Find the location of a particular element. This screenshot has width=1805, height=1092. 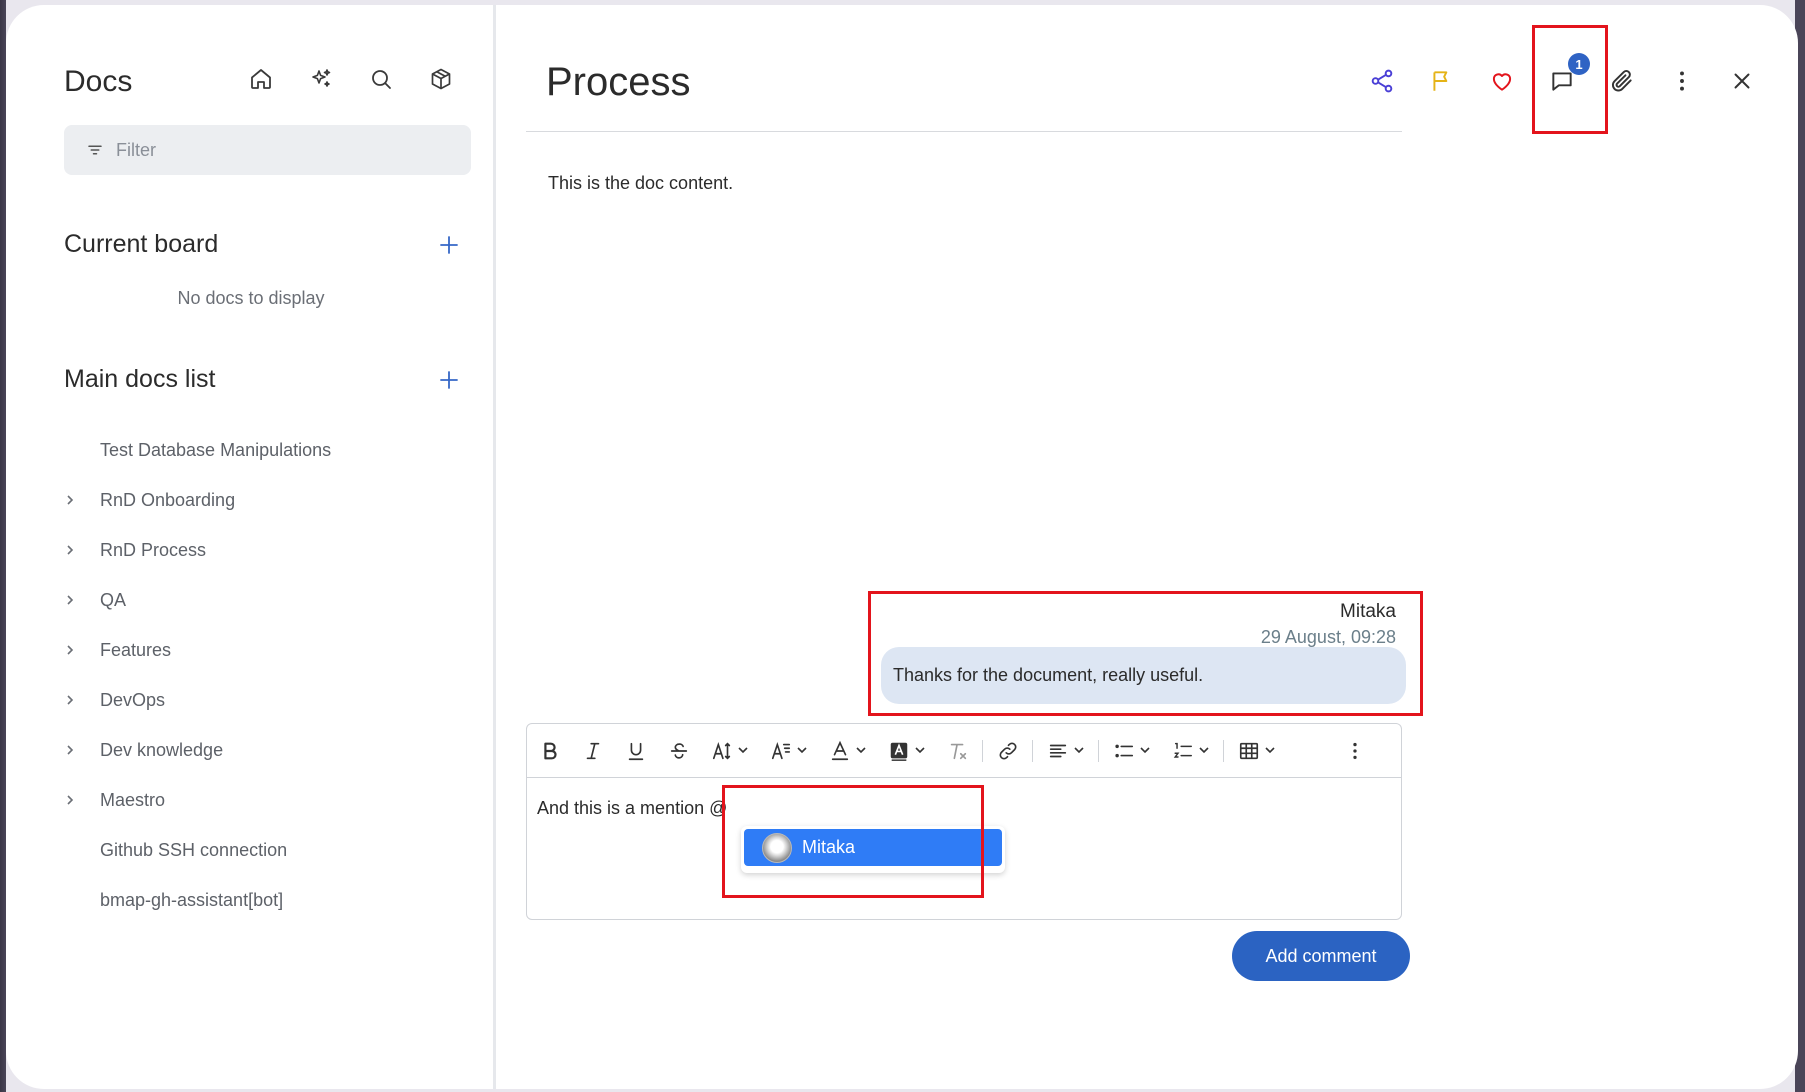

sparkles-icon is located at coordinates (321, 79).